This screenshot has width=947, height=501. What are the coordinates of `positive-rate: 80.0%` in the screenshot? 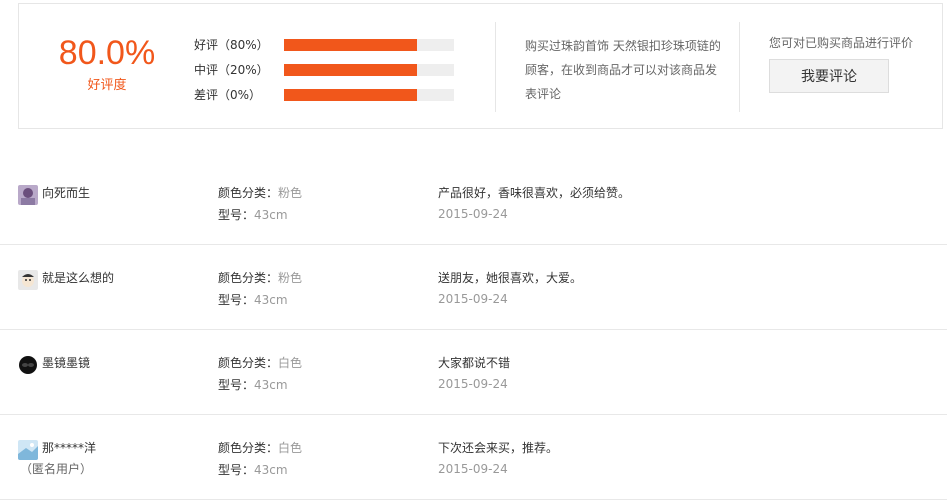 It's located at (107, 53).